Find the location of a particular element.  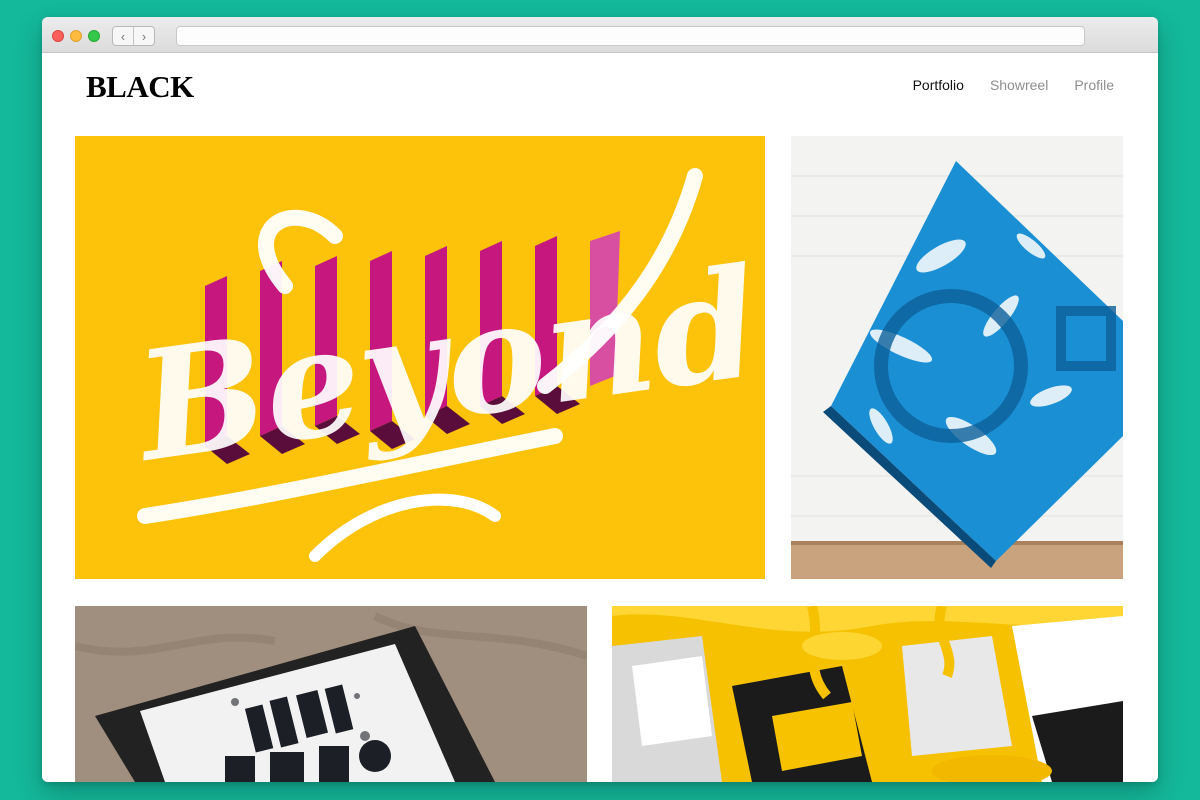

new-york-artwork is located at coordinates (331, 694).